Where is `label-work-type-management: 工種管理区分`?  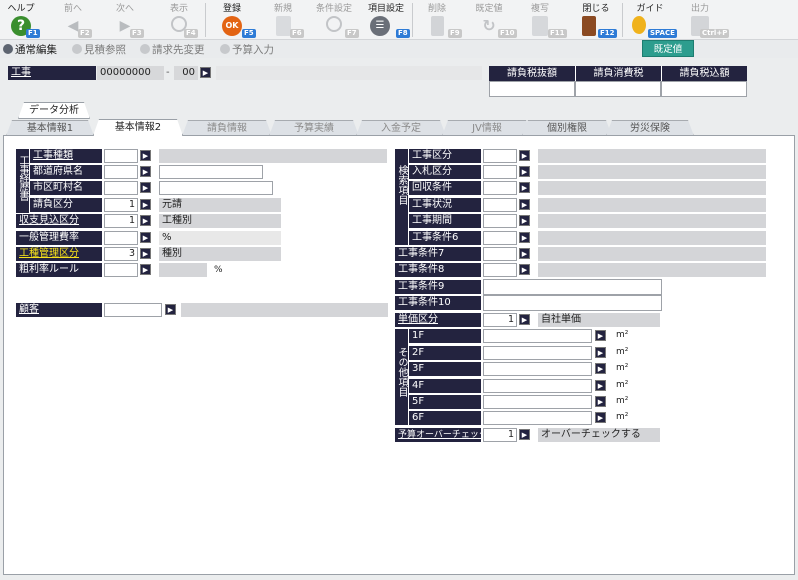
label-work-type-management: 工種管理区分 is located at coordinates (59, 254).